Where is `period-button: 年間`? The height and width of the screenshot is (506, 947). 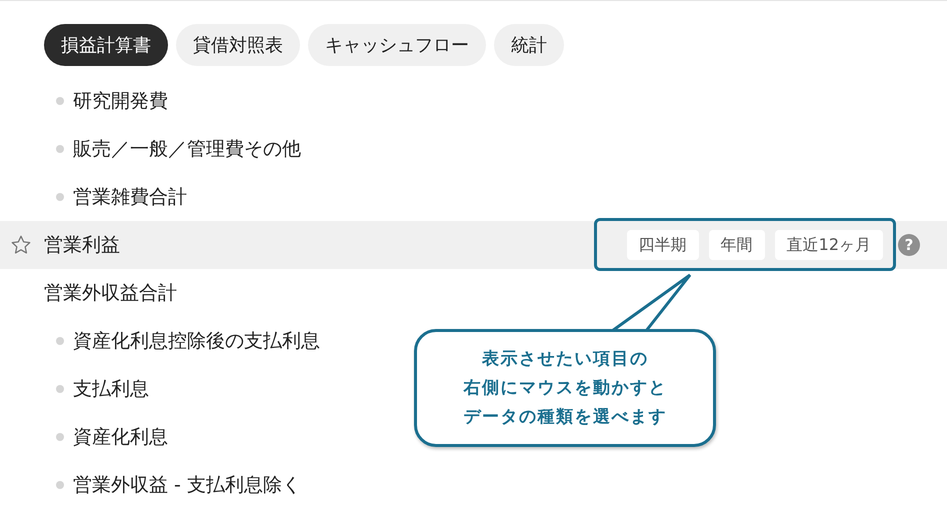 period-button: 年間 is located at coordinates (736, 245).